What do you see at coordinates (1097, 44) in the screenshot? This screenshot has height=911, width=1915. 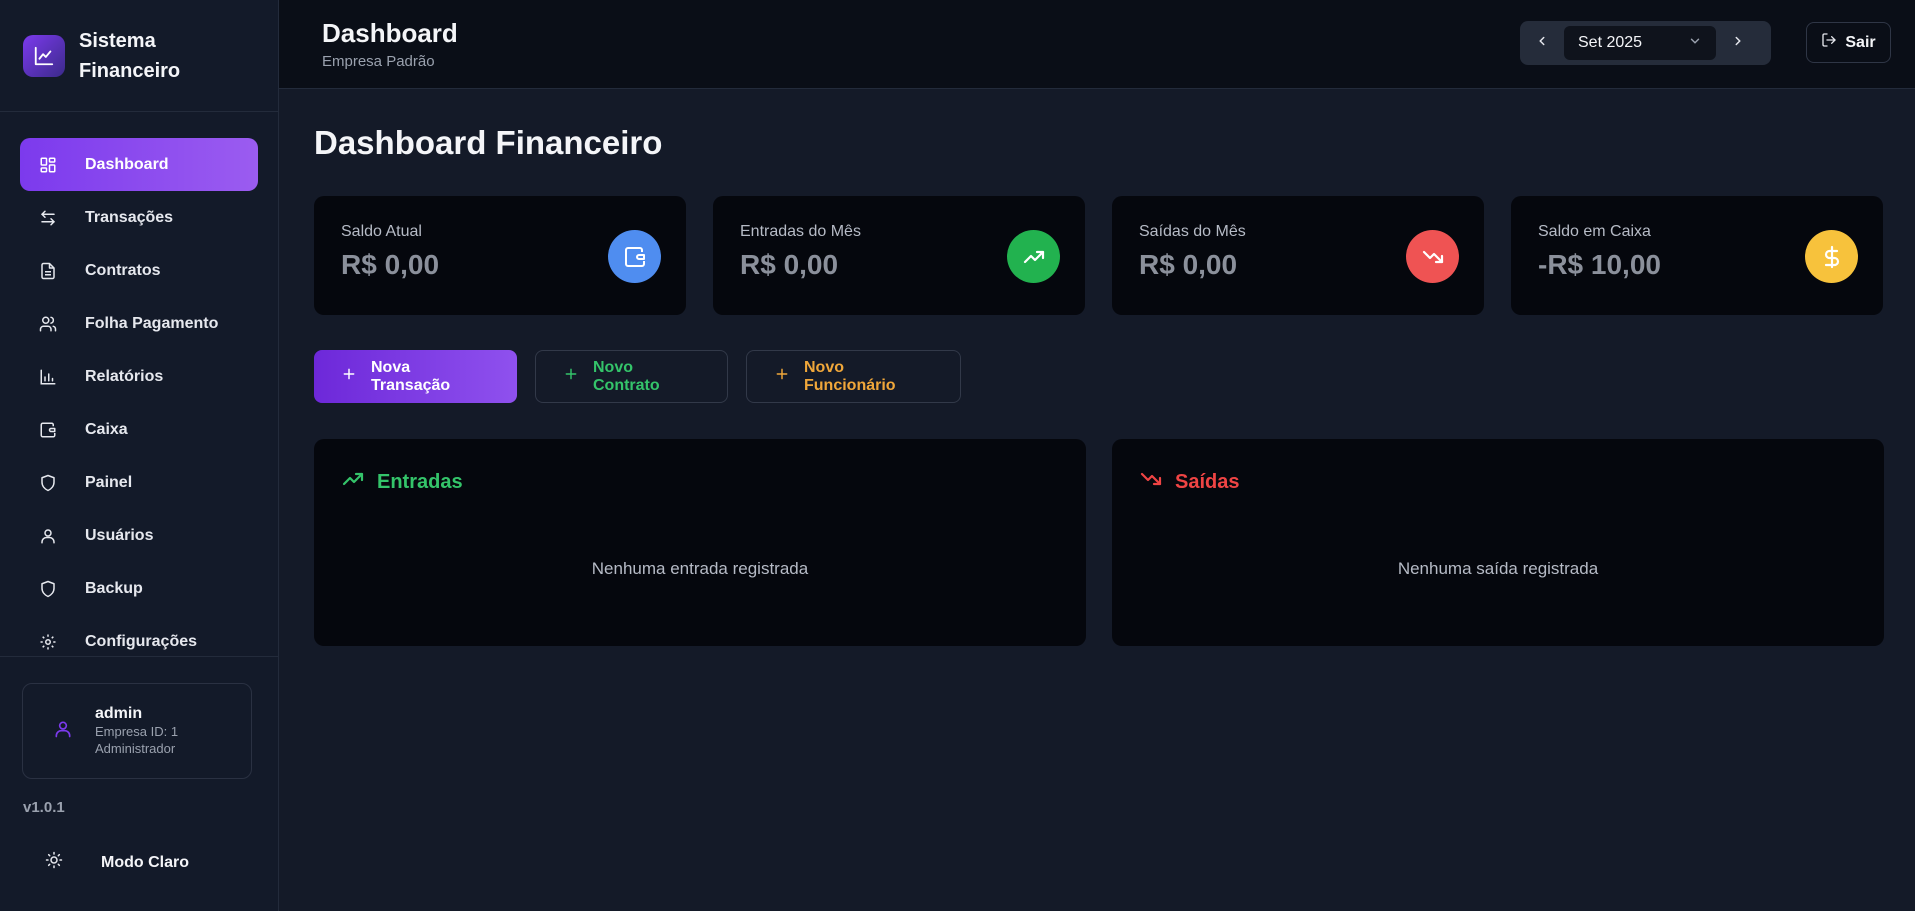 I see `topbar: Dashboard Empresa Padrão Set 2025 Sair` at bounding box center [1097, 44].